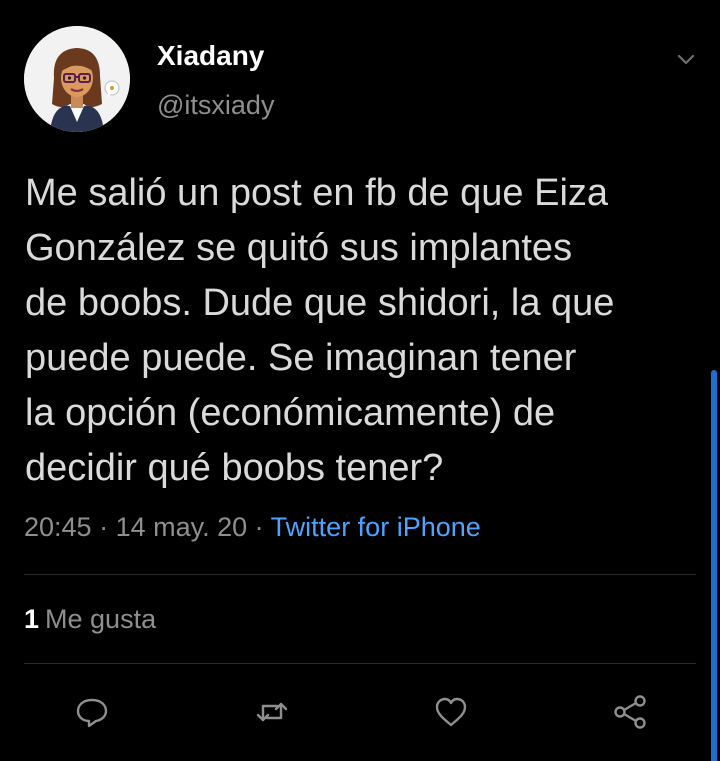  What do you see at coordinates (210, 56) in the screenshot?
I see `author-display-name: Xiadany` at bounding box center [210, 56].